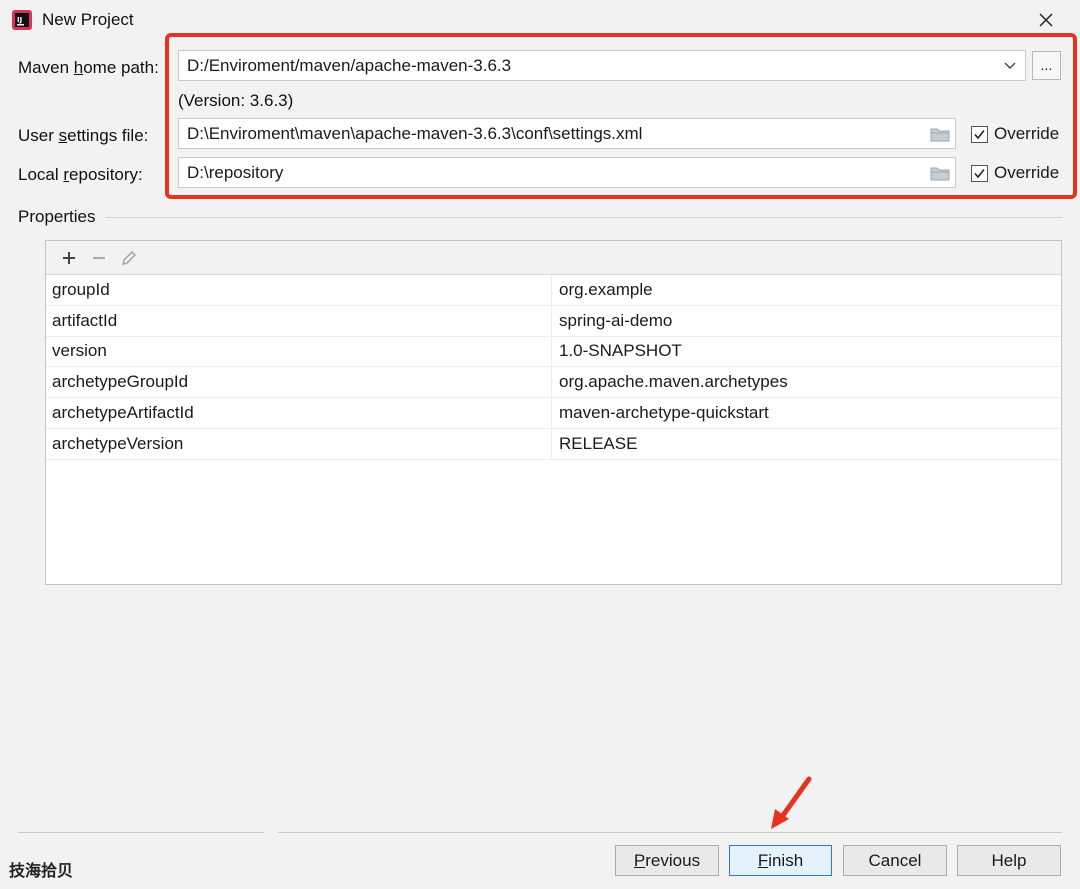  What do you see at coordinates (88, 67) in the screenshot?
I see `maven-home-label: Maven home path:` at bounding box center [88, 67].